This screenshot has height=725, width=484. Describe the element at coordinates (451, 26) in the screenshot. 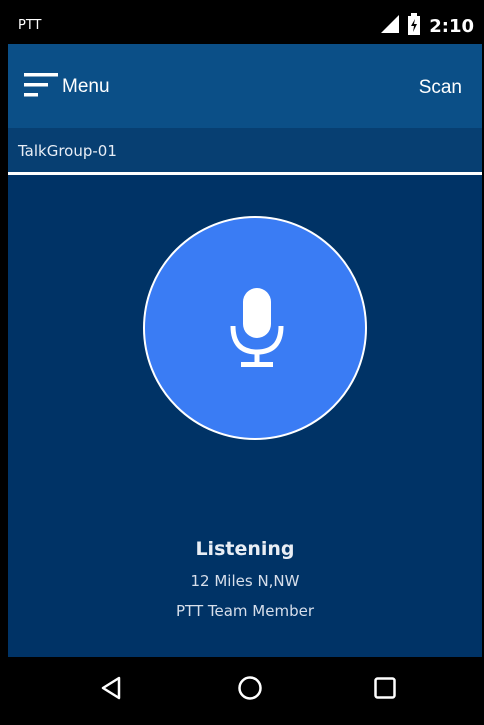

I see `status-time: 2:10` at that location.